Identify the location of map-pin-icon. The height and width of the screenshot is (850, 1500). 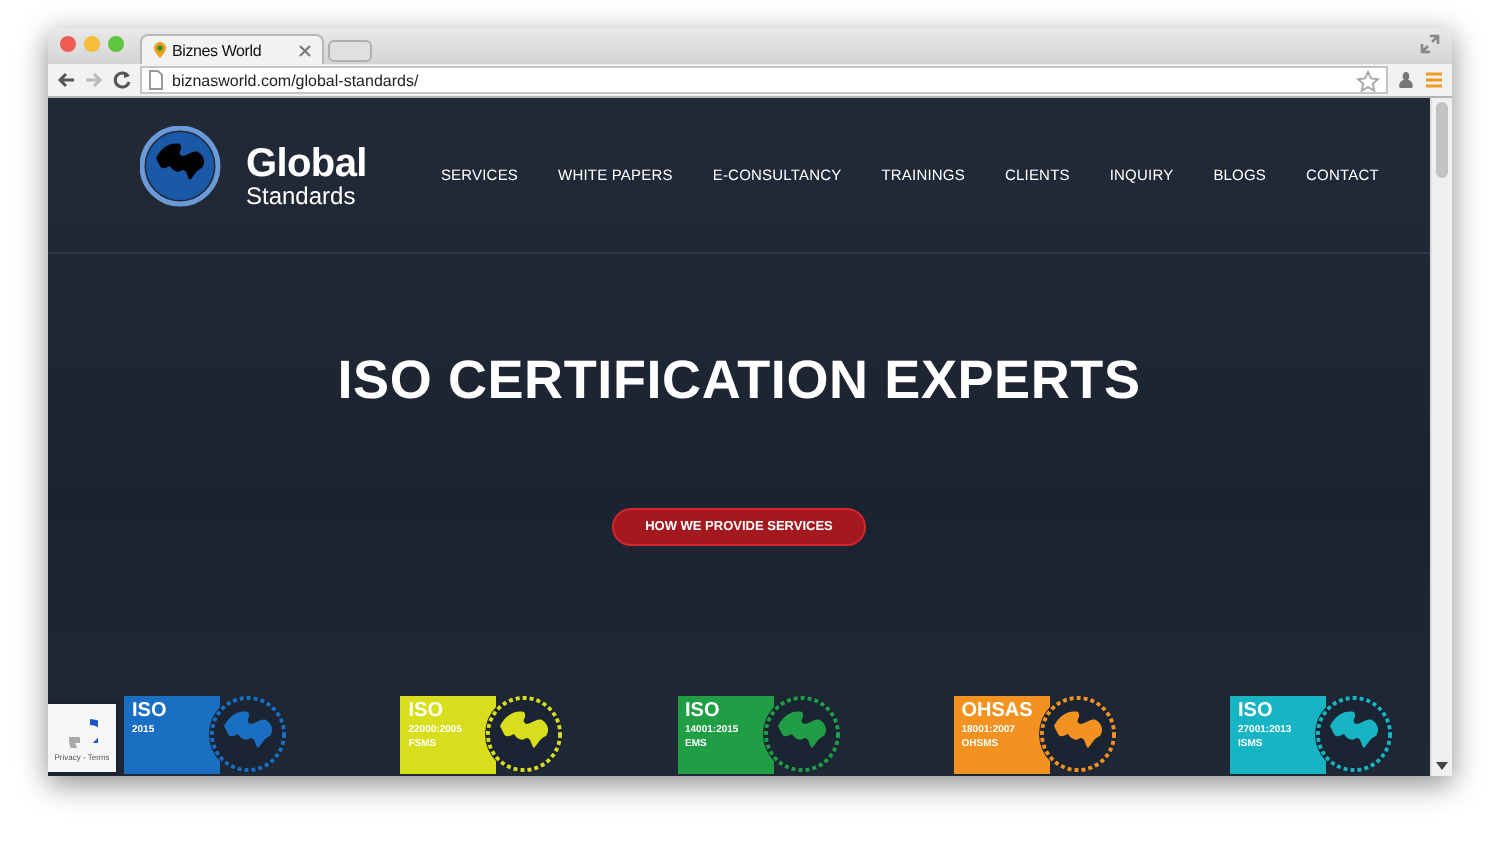
(160, 50).